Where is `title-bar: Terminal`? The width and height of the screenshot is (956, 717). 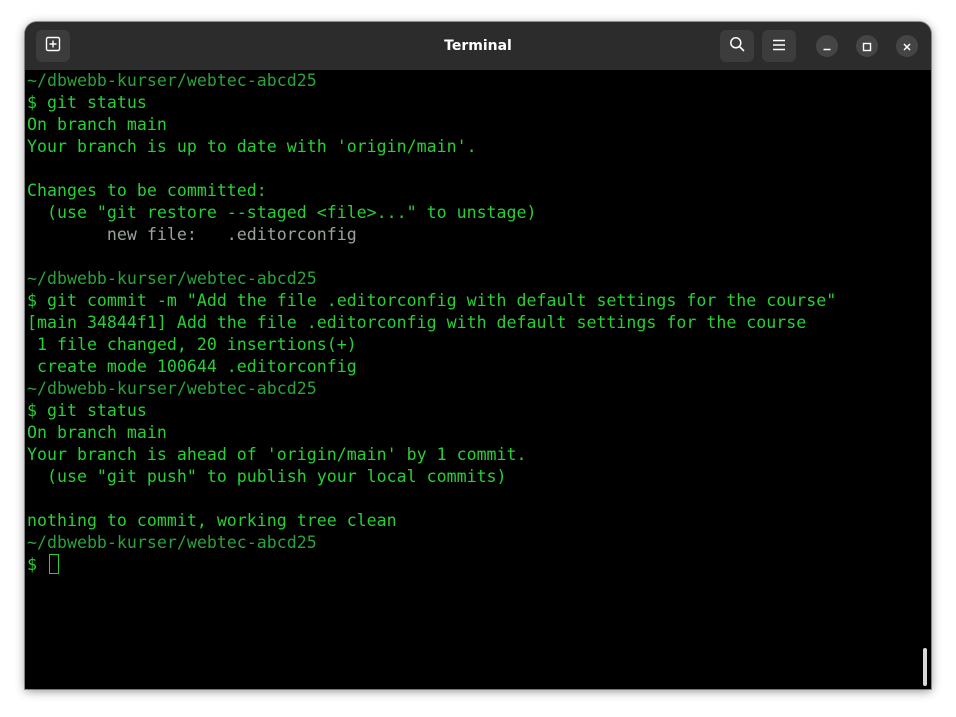 title-bar: Terminal is located at coordinates (478, 46).